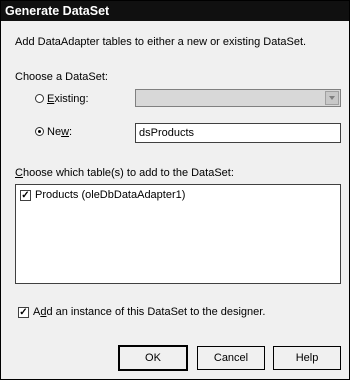 The height and width of the screenshot is (382, 352). I want to click on new-accel: w, so click(65, 132).